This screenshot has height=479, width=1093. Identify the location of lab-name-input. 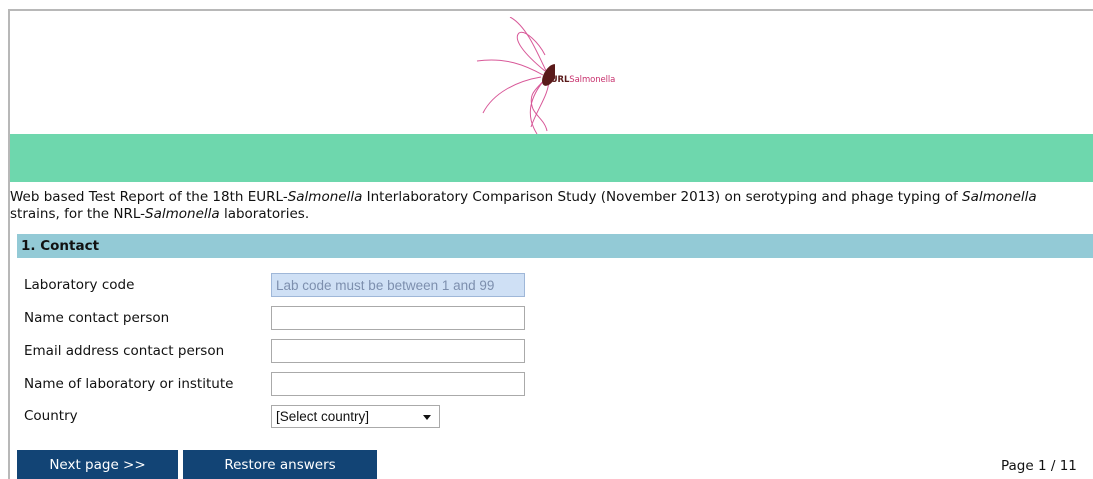
(398, 384).